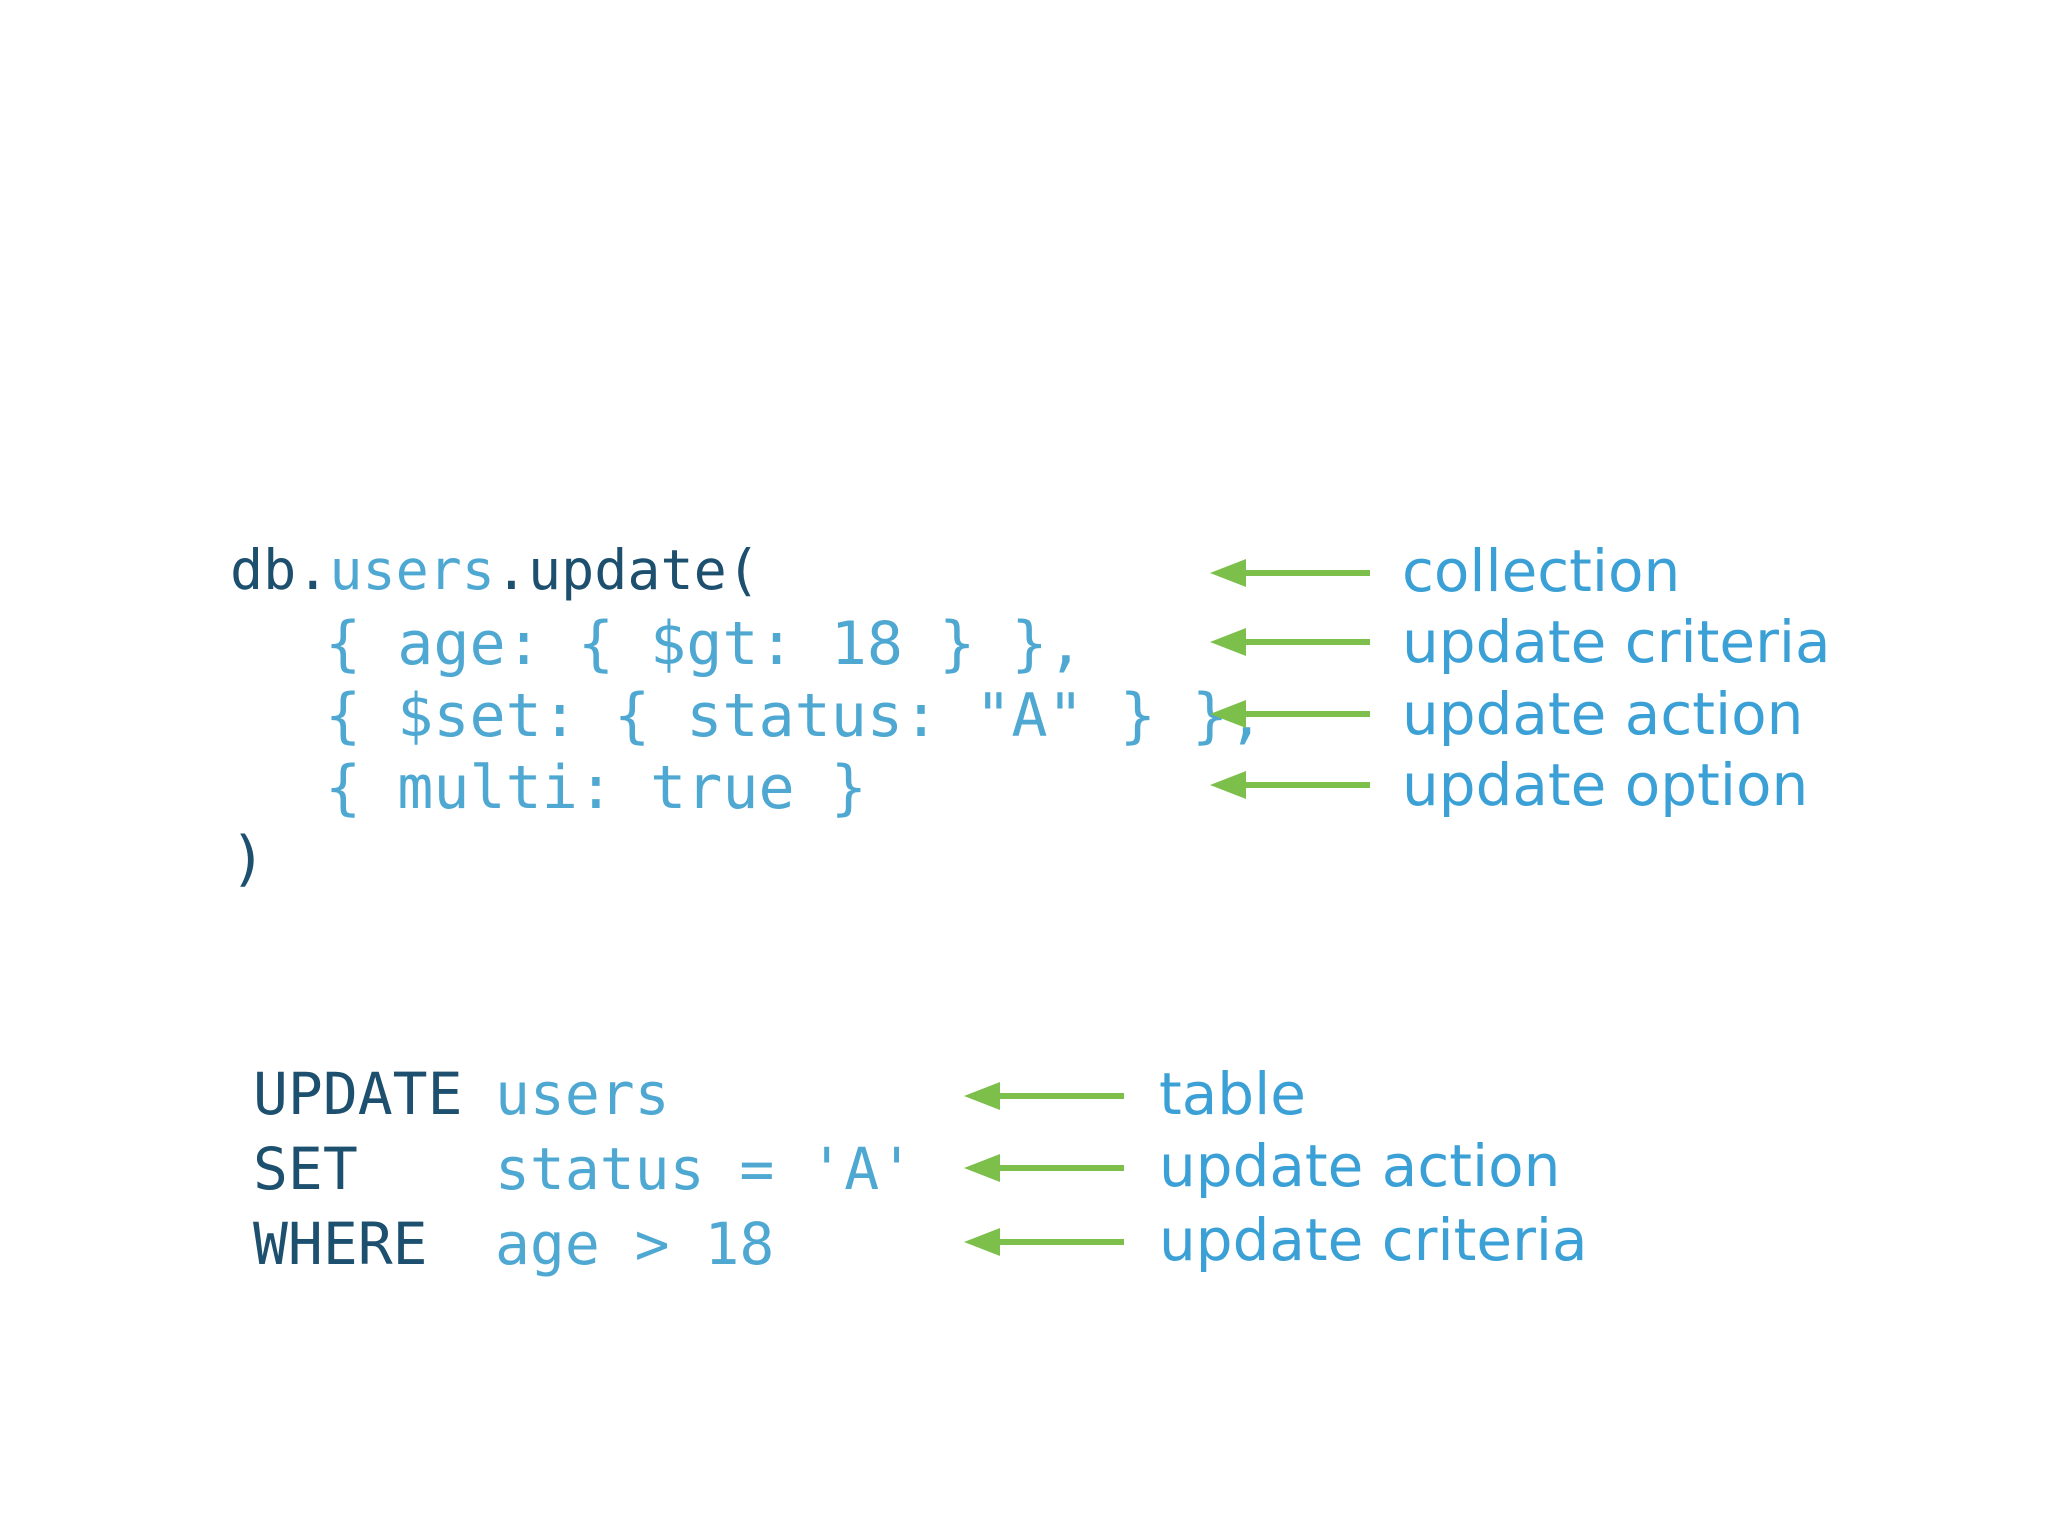  Describe the element at coordinates (1616, 642) in the screenshot. I see `label-update-criteria: update criteria` at that location.